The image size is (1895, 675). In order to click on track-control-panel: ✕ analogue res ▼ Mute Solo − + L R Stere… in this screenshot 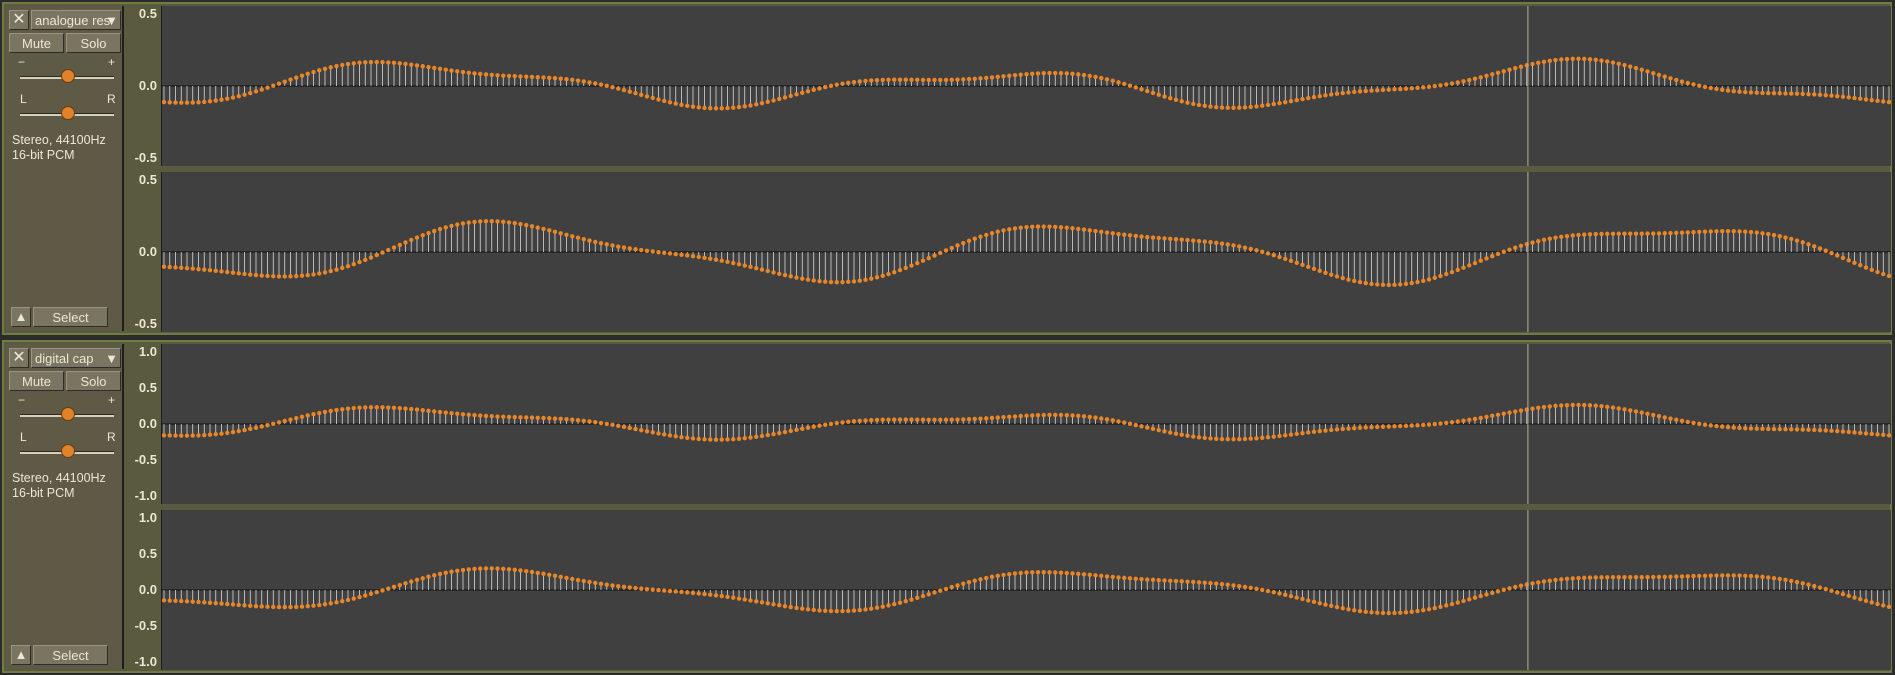, I will do `click(65, 168)`.